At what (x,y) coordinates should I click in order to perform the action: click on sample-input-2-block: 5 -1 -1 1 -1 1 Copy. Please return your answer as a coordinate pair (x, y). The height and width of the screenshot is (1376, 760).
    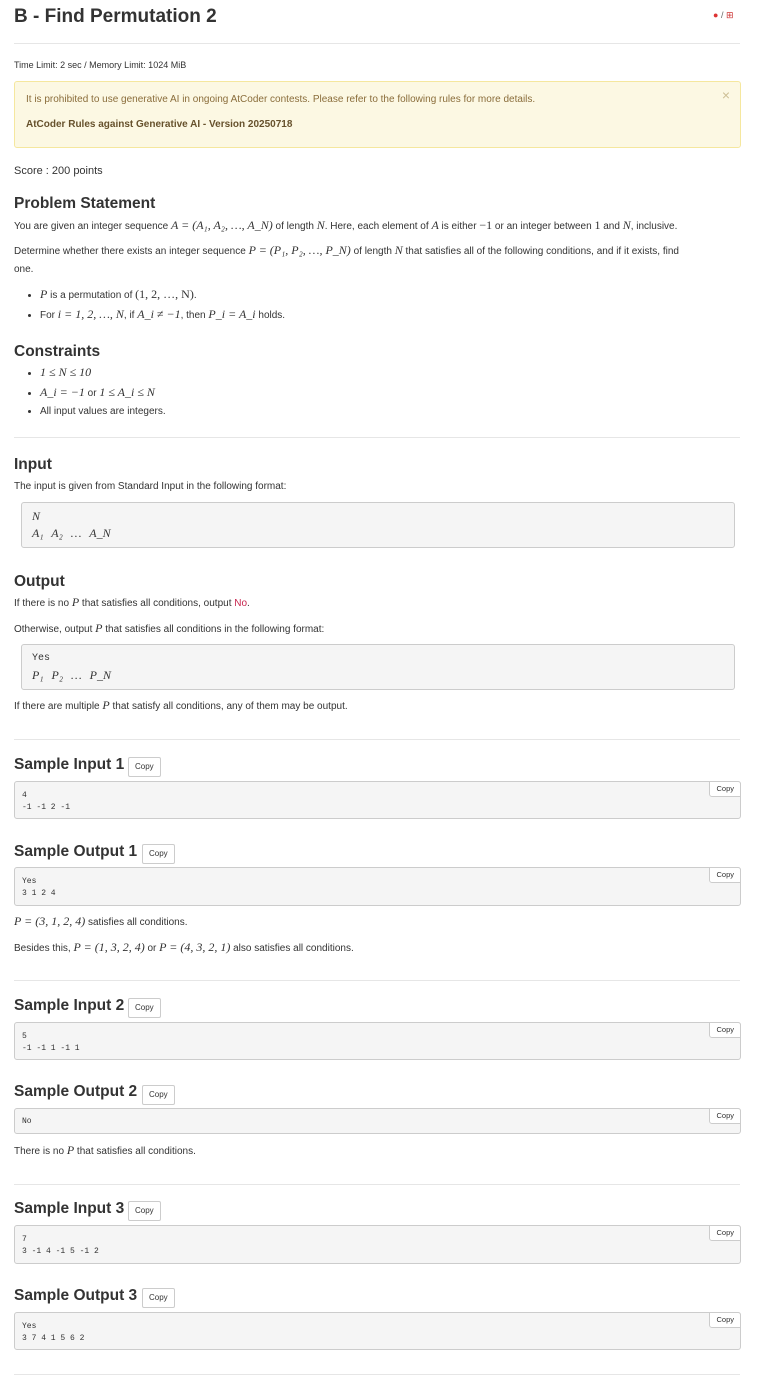
    Looking at the image, I should click on (377, 1041).